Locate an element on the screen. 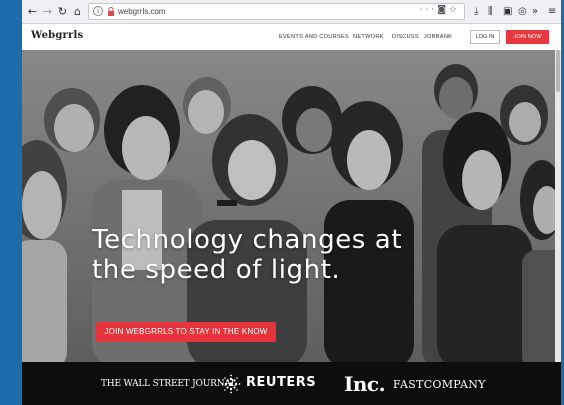 This screenshot has height=405, width=564. forward-icon: → is located at coordinates (47, 11).